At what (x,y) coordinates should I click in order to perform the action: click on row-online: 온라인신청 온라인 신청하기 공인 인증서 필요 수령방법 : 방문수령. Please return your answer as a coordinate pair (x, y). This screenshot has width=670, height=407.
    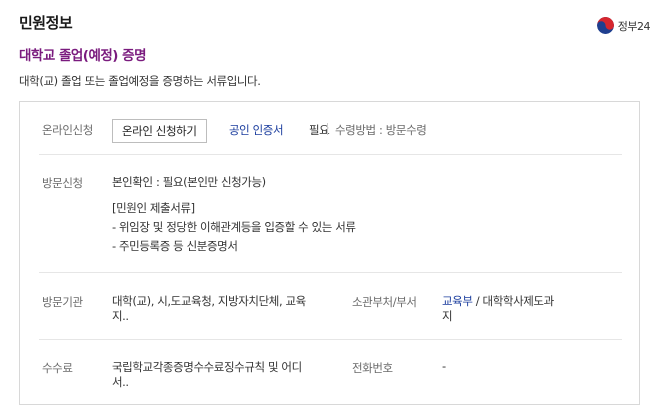
    Looking at the image, I should click on (330, 128).